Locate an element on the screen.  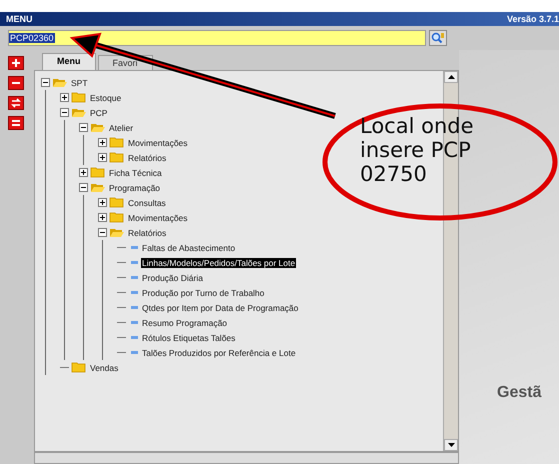
version-label: Versão 3.7.1 is located at coordinates (532, 19).